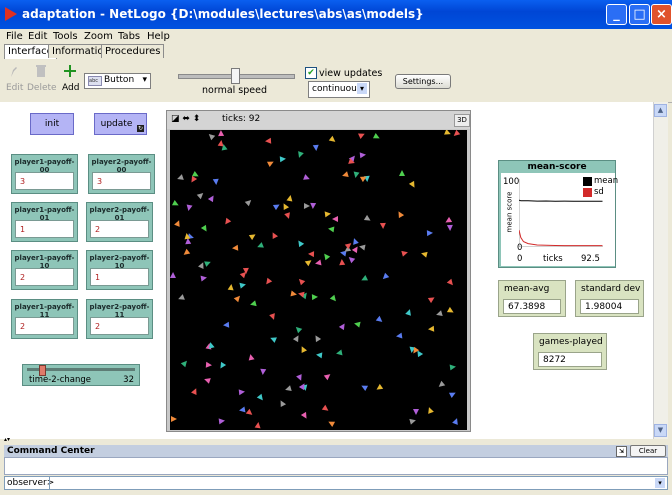  Describe the element at coordinates (511, 182) in the screenshot. I see `plot-ymax: 100` at that location.